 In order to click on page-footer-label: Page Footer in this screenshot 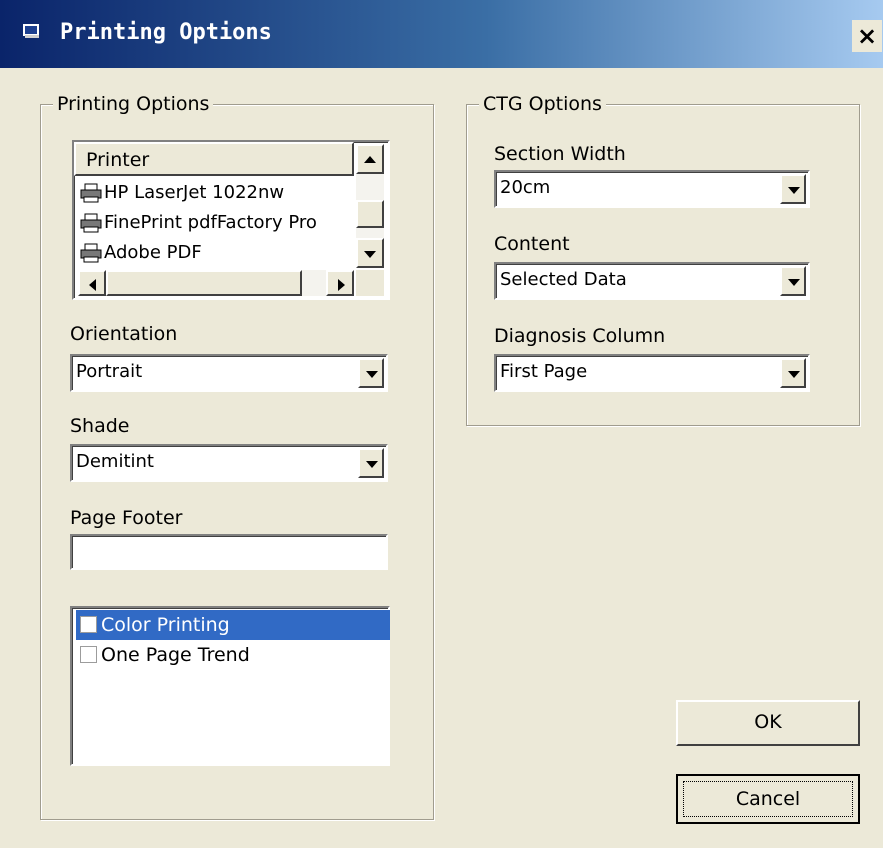, I will do `click(126, 518)`.